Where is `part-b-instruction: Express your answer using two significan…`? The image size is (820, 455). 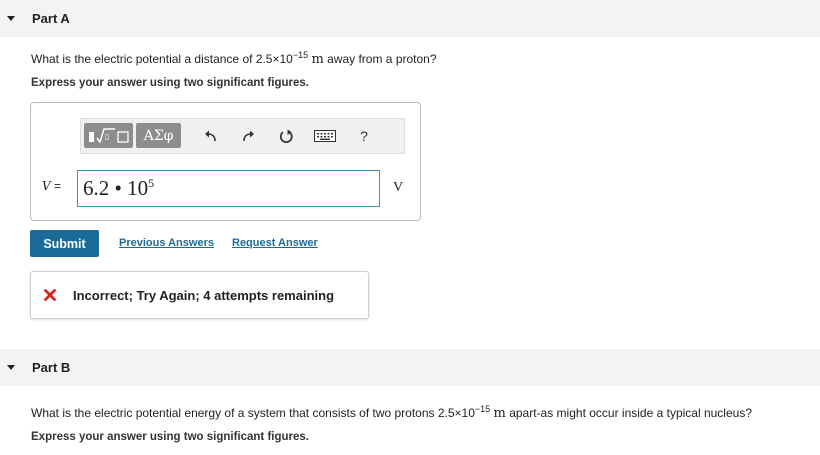 part-b-instruction: Express your answer using two significan… is located at coordinates (170, 437).